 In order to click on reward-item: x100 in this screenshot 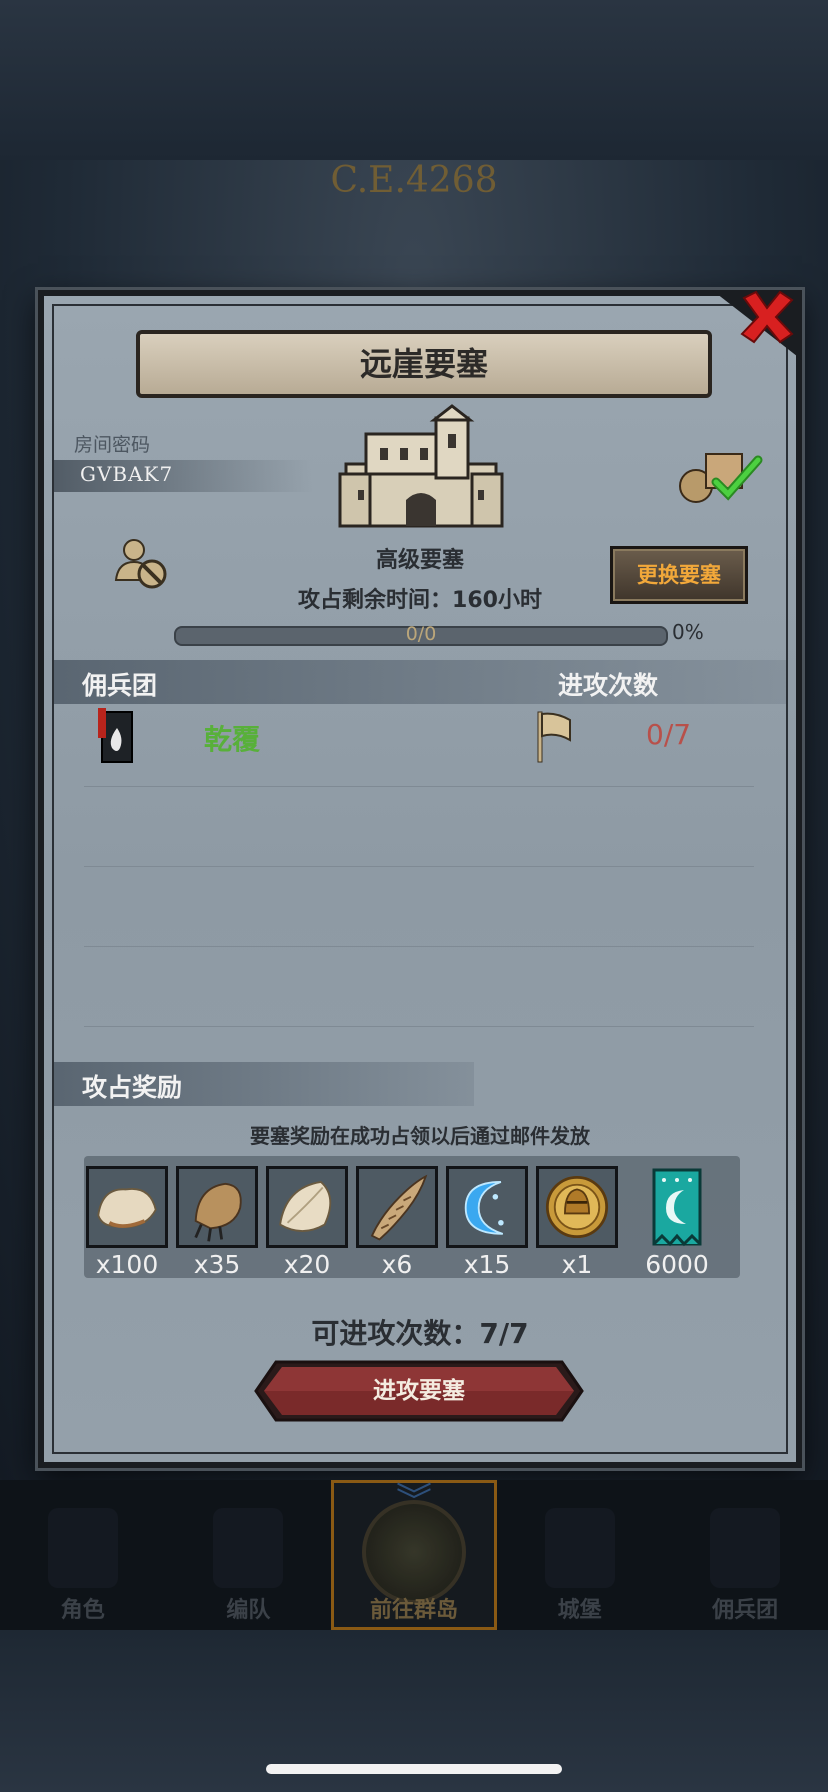, I will do `click(127, 1222)`.